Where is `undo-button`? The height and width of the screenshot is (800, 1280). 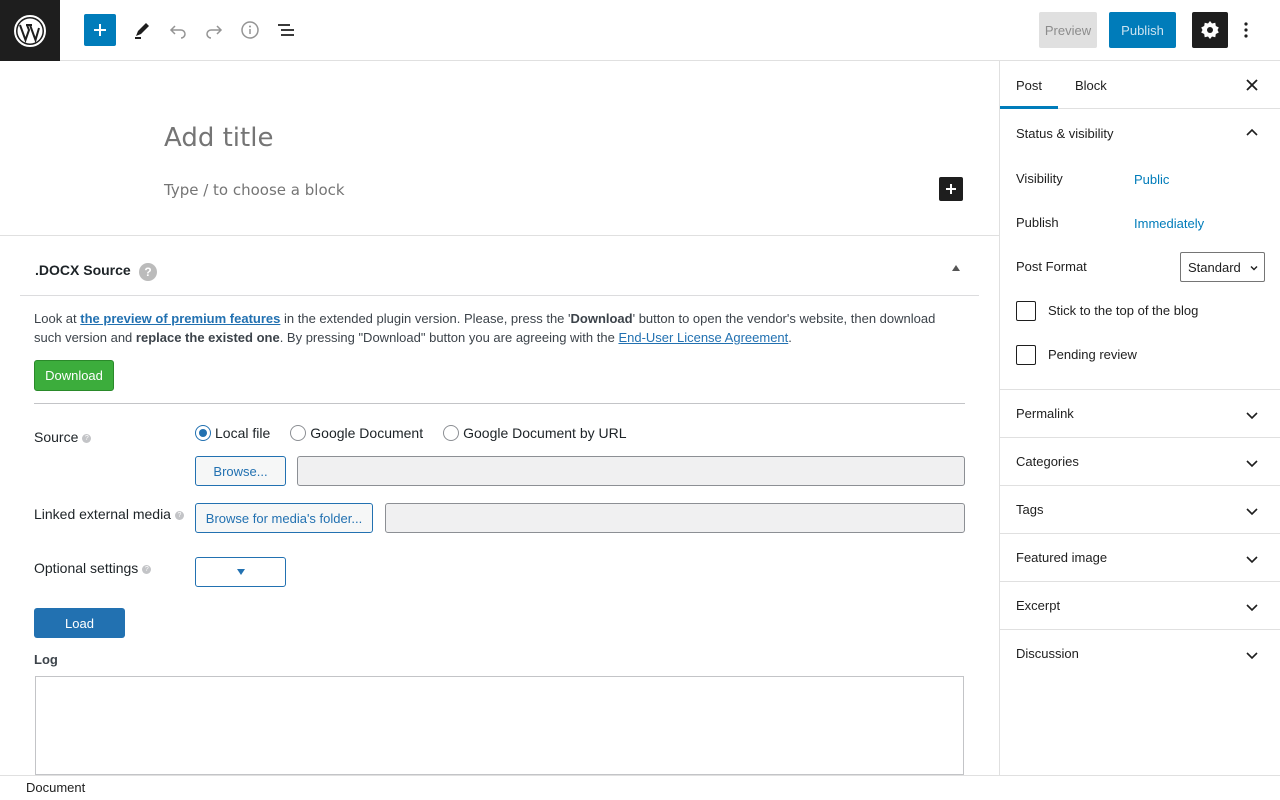 undo-button is located at coordinates (178, 30).